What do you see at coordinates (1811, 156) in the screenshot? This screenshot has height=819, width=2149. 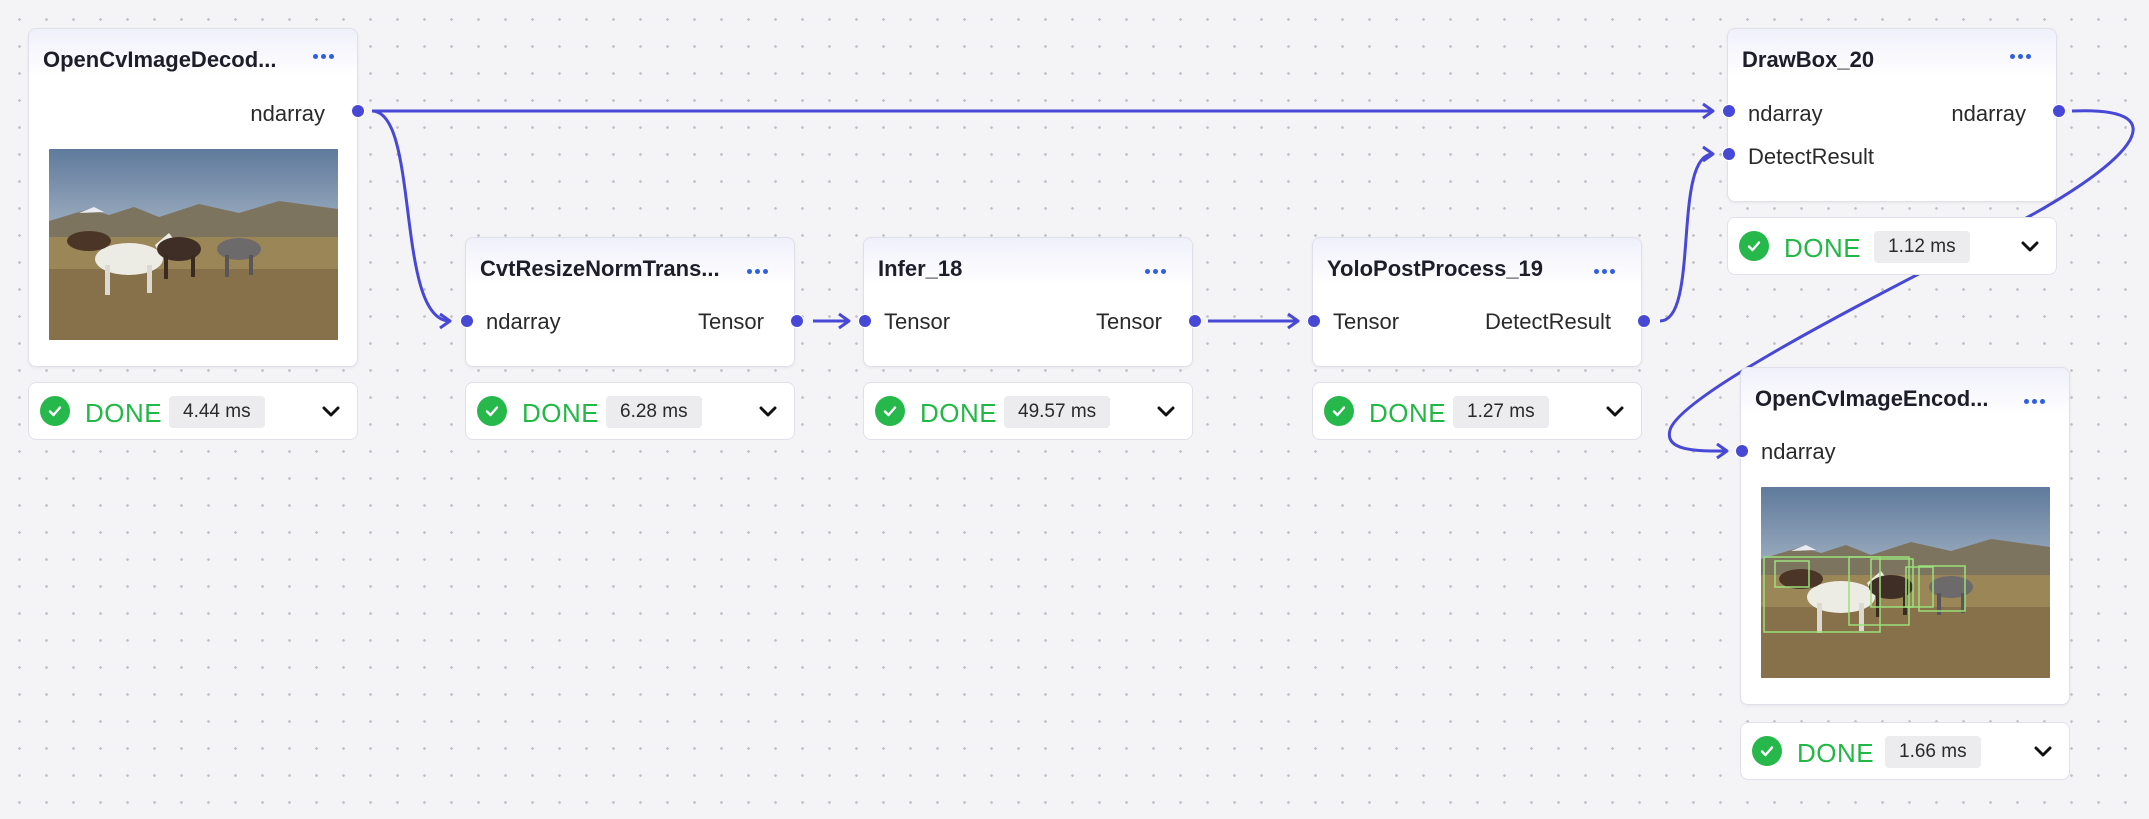 I see `input-port-label-detect: DetectResult` at bounding box center [1811, 156].